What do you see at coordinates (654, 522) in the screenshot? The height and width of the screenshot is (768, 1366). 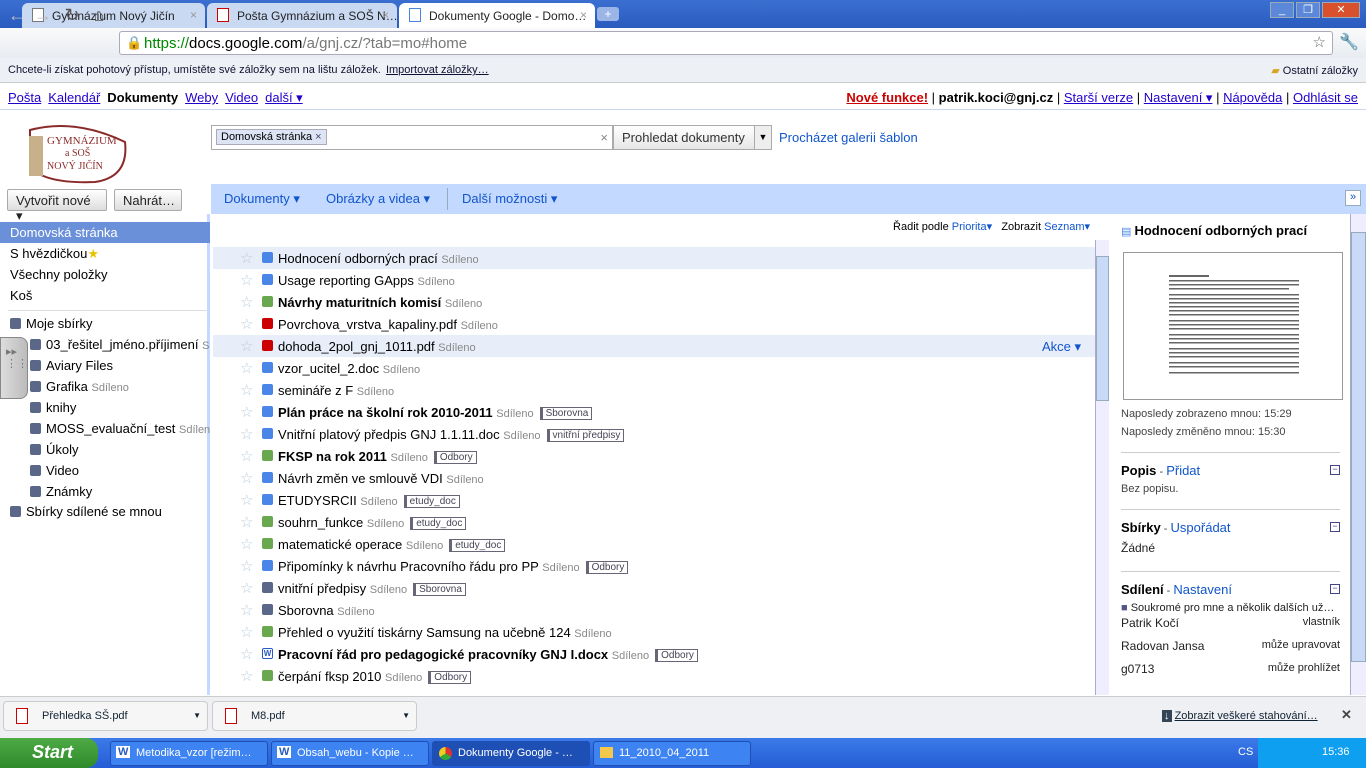 I see `document-row: ☆ souhrn_funkce Sdíleno etudy_doc` at bounding box center [654, 522].